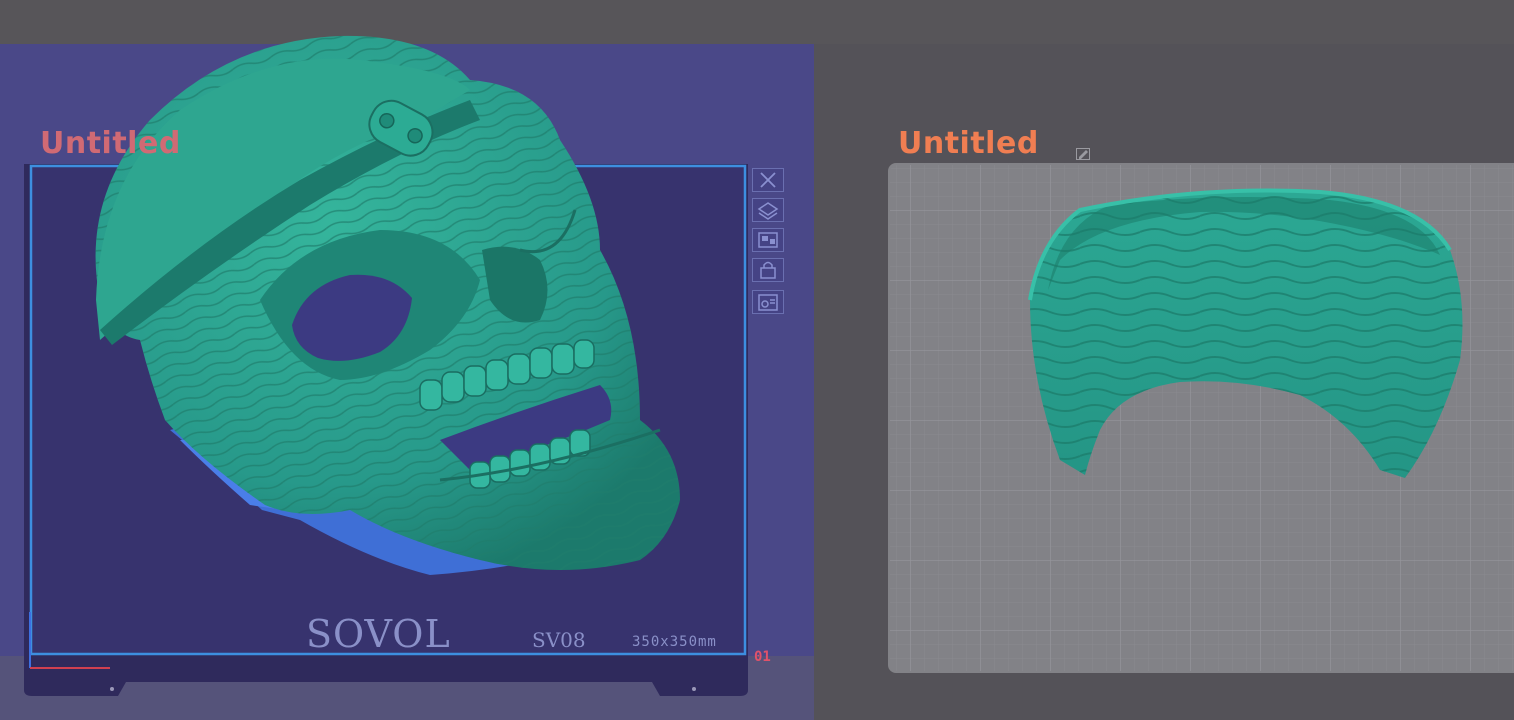 The width and height of the screenshot is (1514, 720). What do you see at coordinates (674, 642) in the screenshot?
I see `plate-size-label: 350x350mm` at bounding box center [674, 642].